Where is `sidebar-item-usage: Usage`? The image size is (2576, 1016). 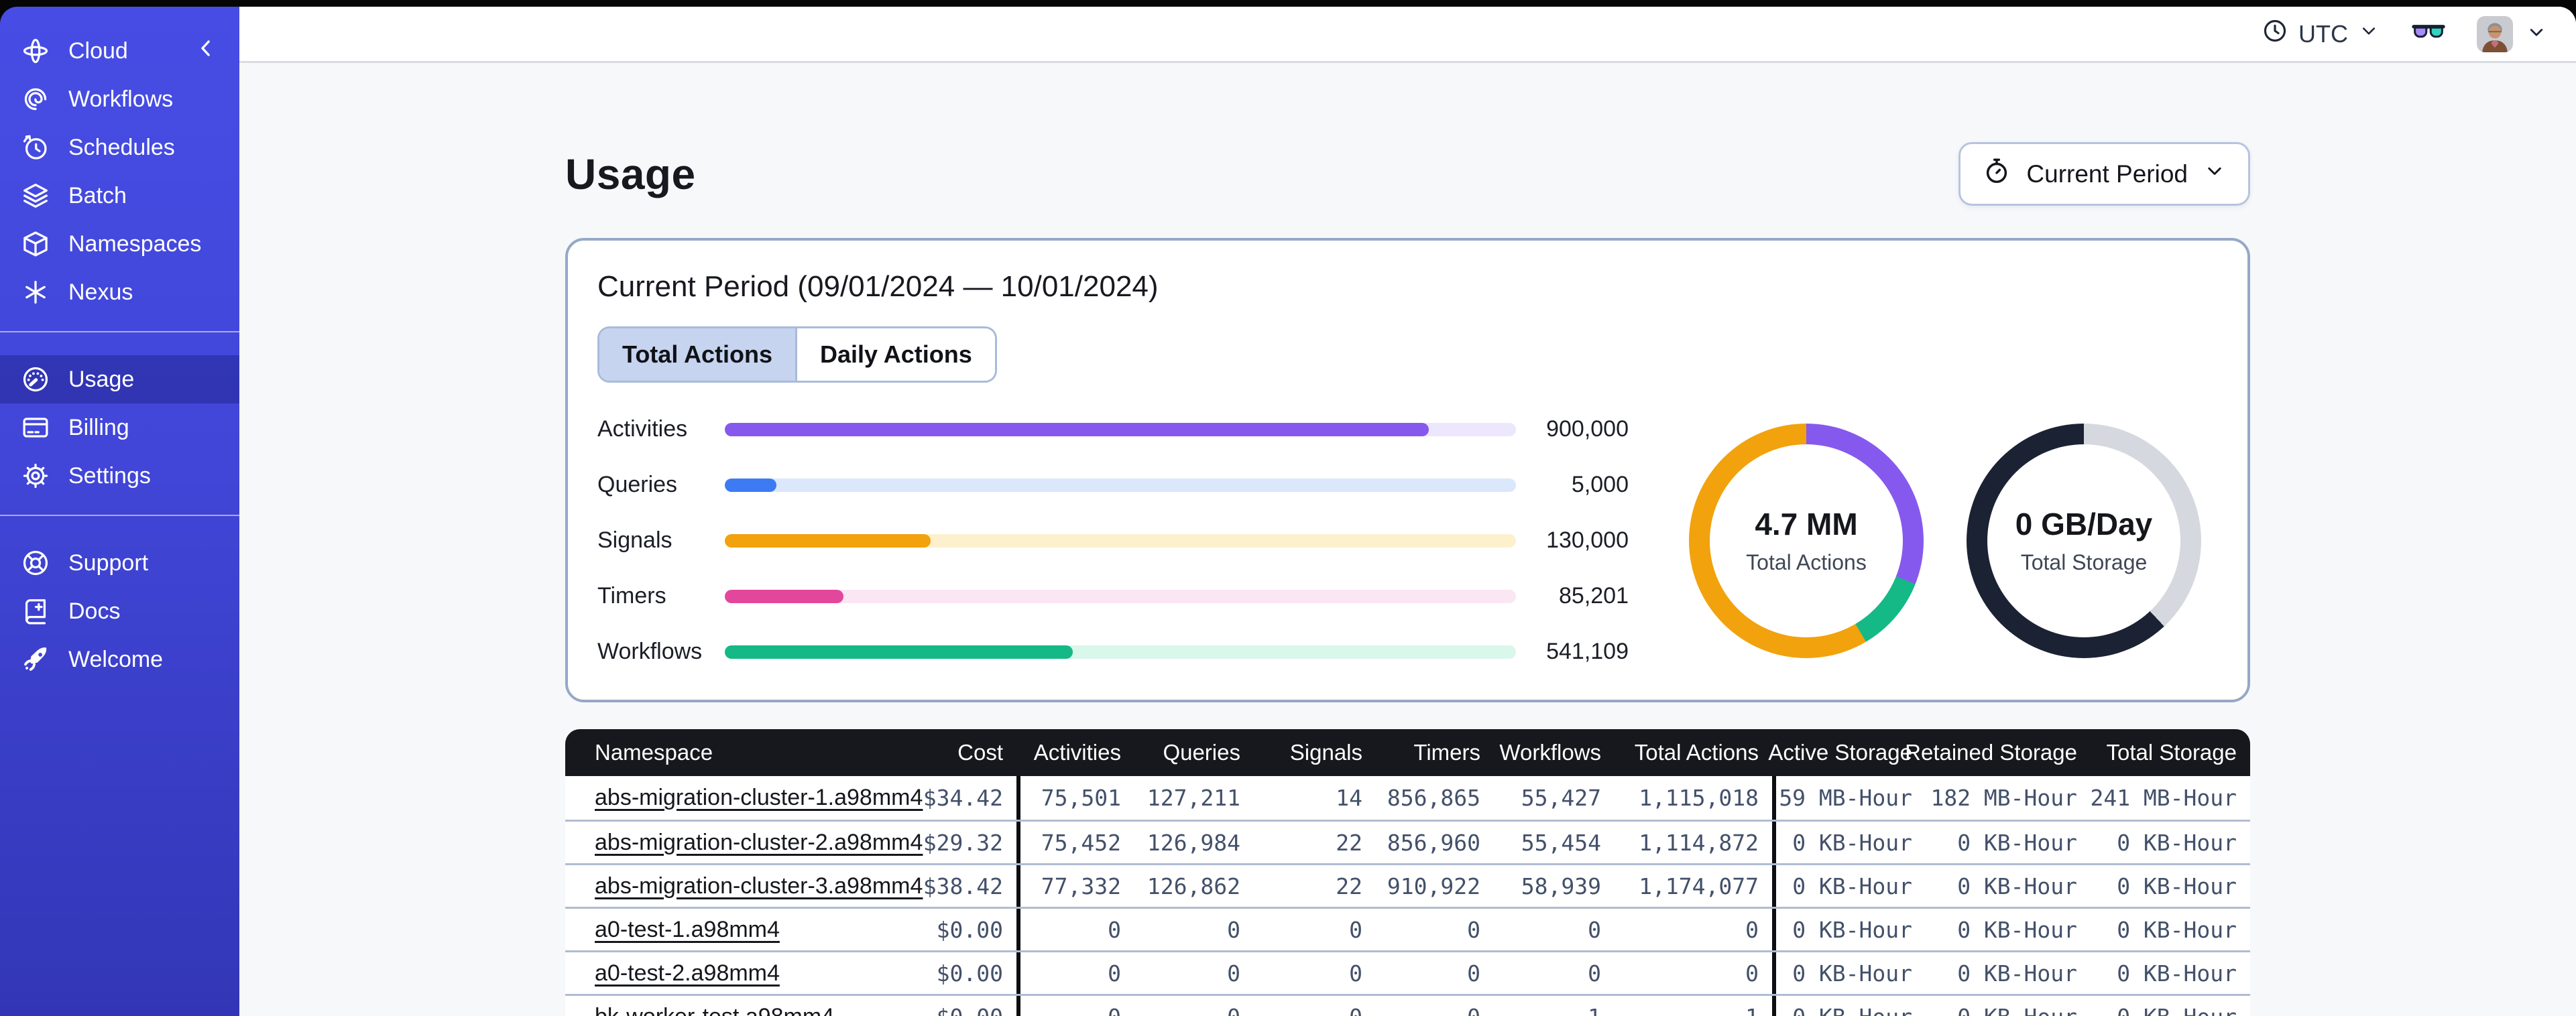
sidebar-item-usage: Usage is located at coordinates (119, 379).